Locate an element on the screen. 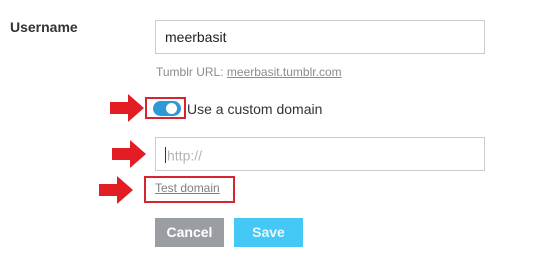 This screenshot has height=269, width=543. tumblr-url-text: Tumblr URL: meerbasit.tumblr.com is located at coordinates (249, 72).